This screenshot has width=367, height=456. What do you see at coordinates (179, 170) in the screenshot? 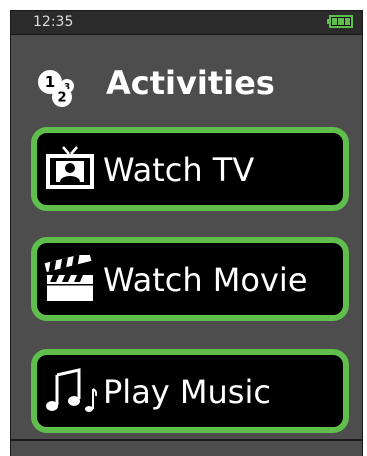
I see `watch-tv-label: Watch TV` at bounding box center [179, 170].